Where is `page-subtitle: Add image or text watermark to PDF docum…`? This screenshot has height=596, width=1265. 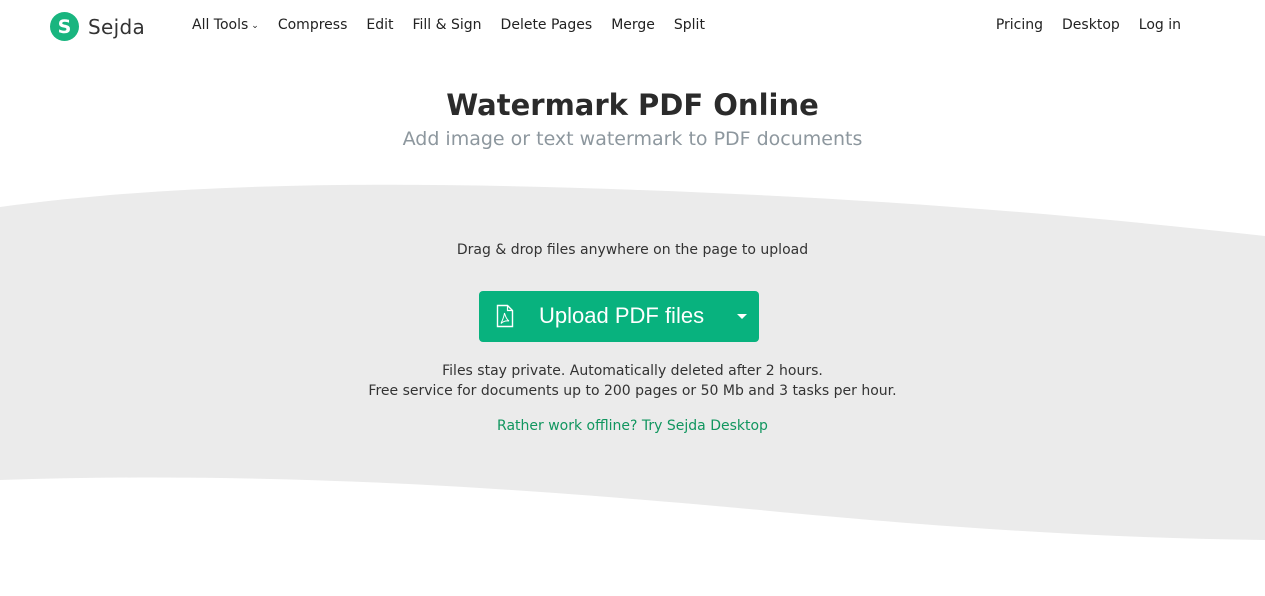 page-subtitle: Add image or text watermark to PDF docum… is located at coordinates (632, 139).